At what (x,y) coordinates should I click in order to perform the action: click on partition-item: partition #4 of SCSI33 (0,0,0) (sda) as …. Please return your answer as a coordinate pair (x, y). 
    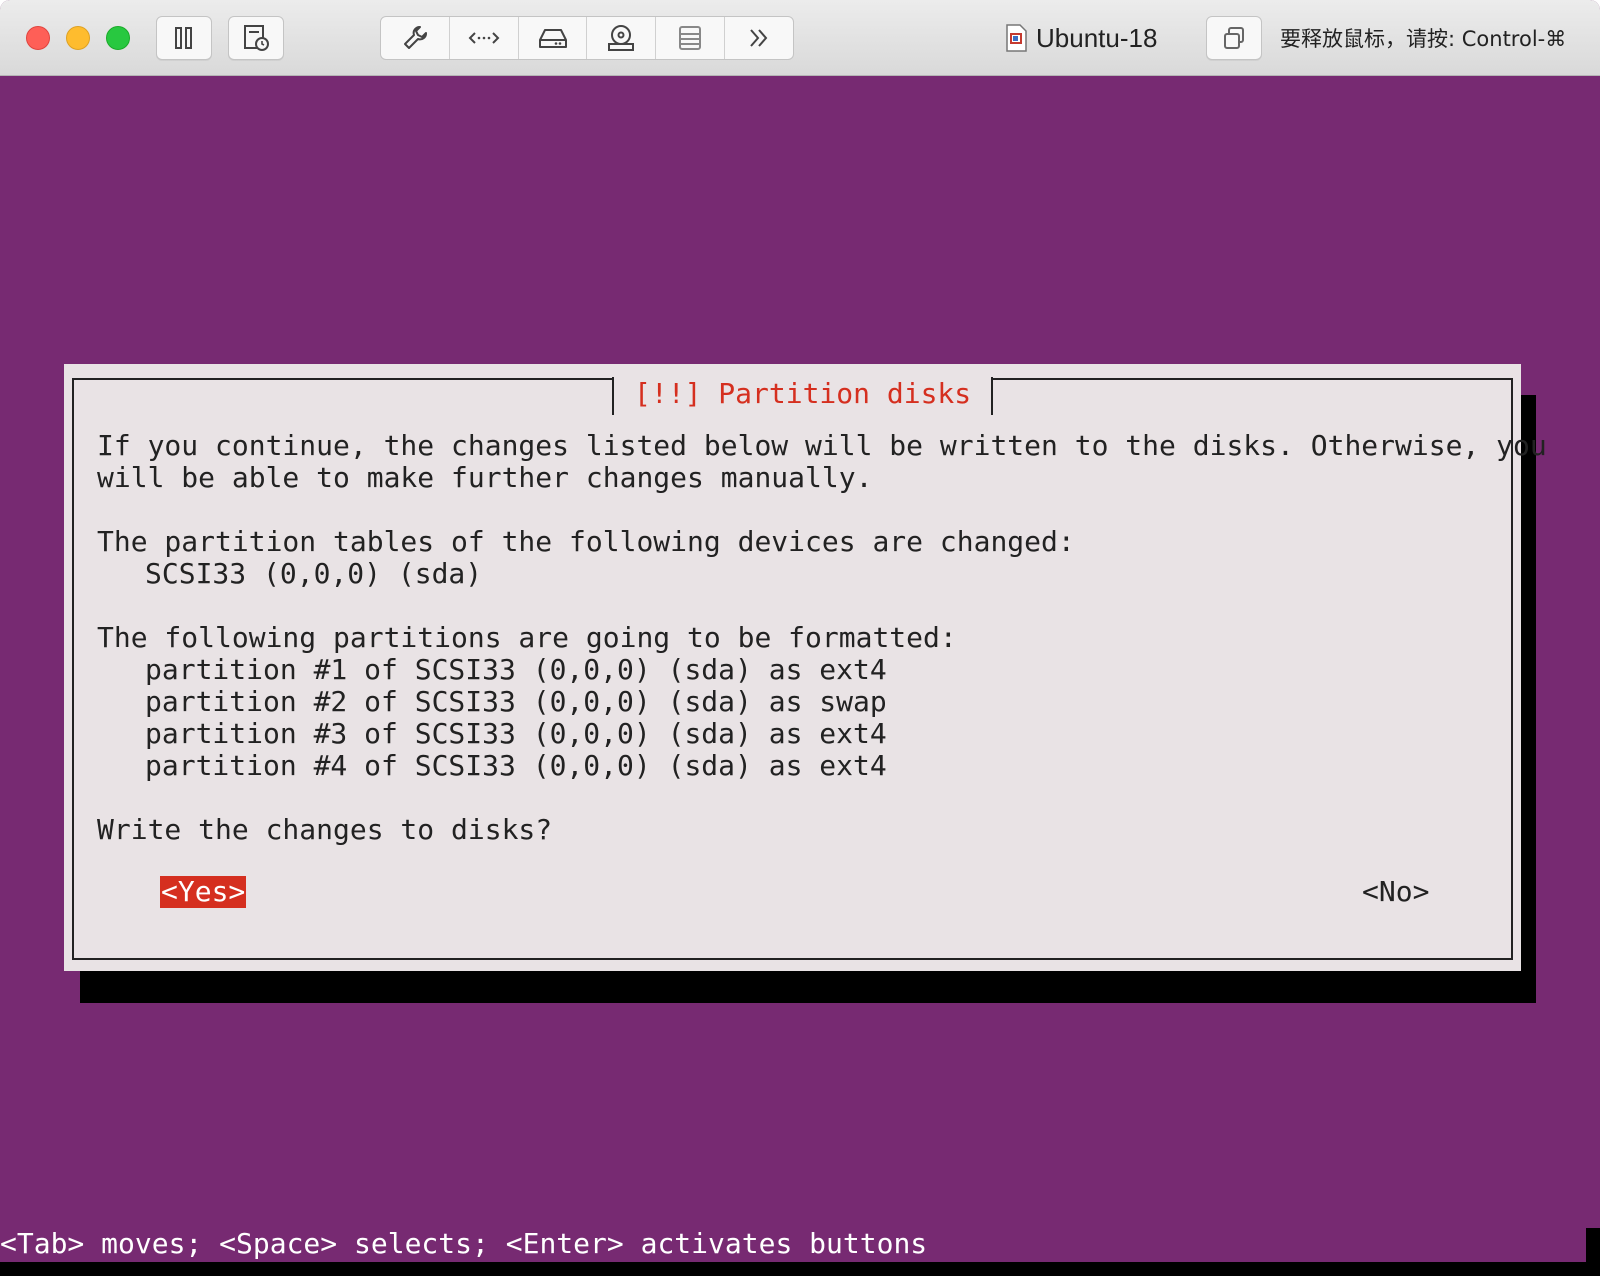
    Looking at the image, I should click on (516, 765).